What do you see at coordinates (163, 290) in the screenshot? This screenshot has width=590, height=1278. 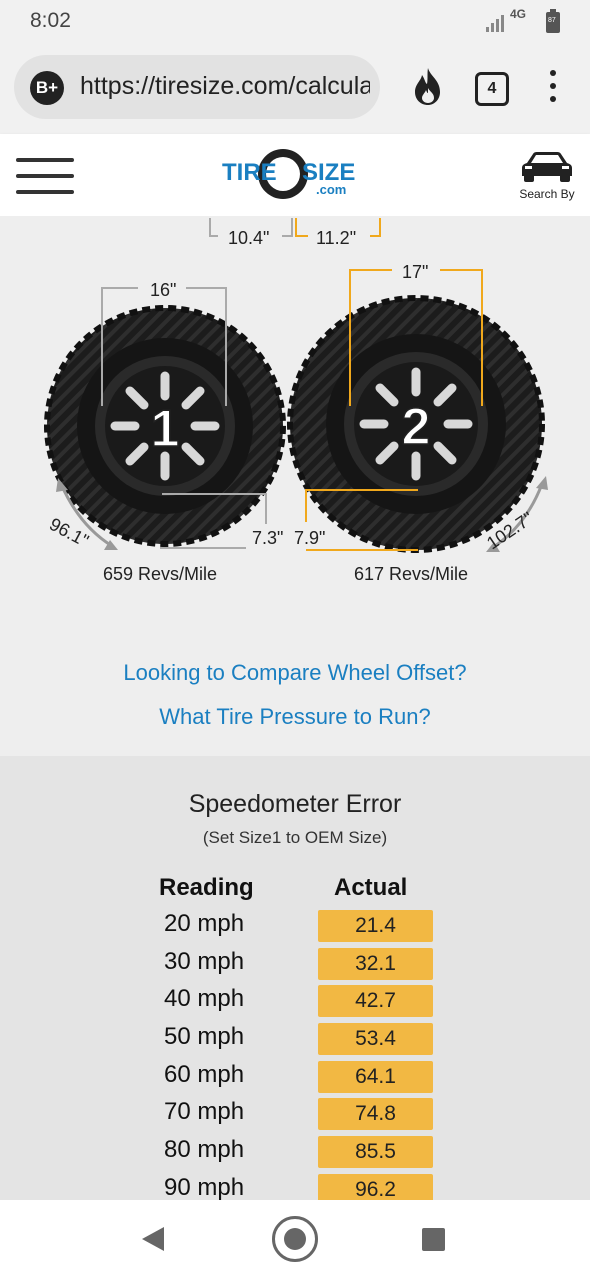 I see `tire-1-rim-diameter: 16"` at bounding box center [163, 290].